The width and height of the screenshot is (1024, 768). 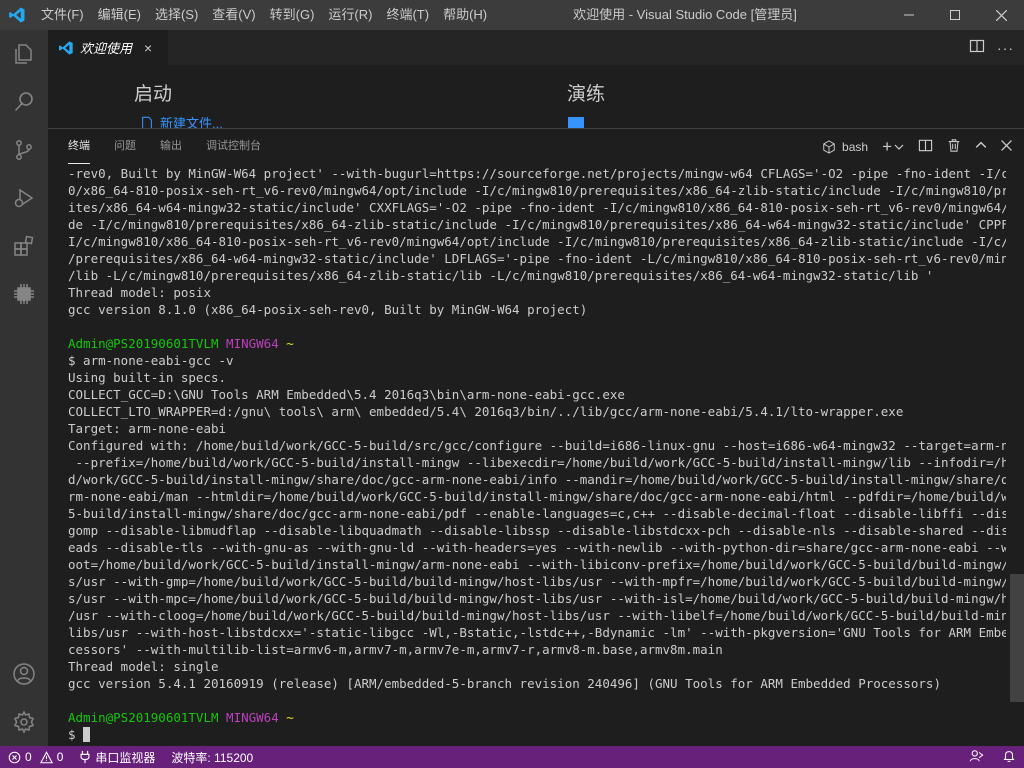 What do you see at coordinates (954, 147) in the screenshot?
I see `trash-icon` at bounding box center [954, 147].